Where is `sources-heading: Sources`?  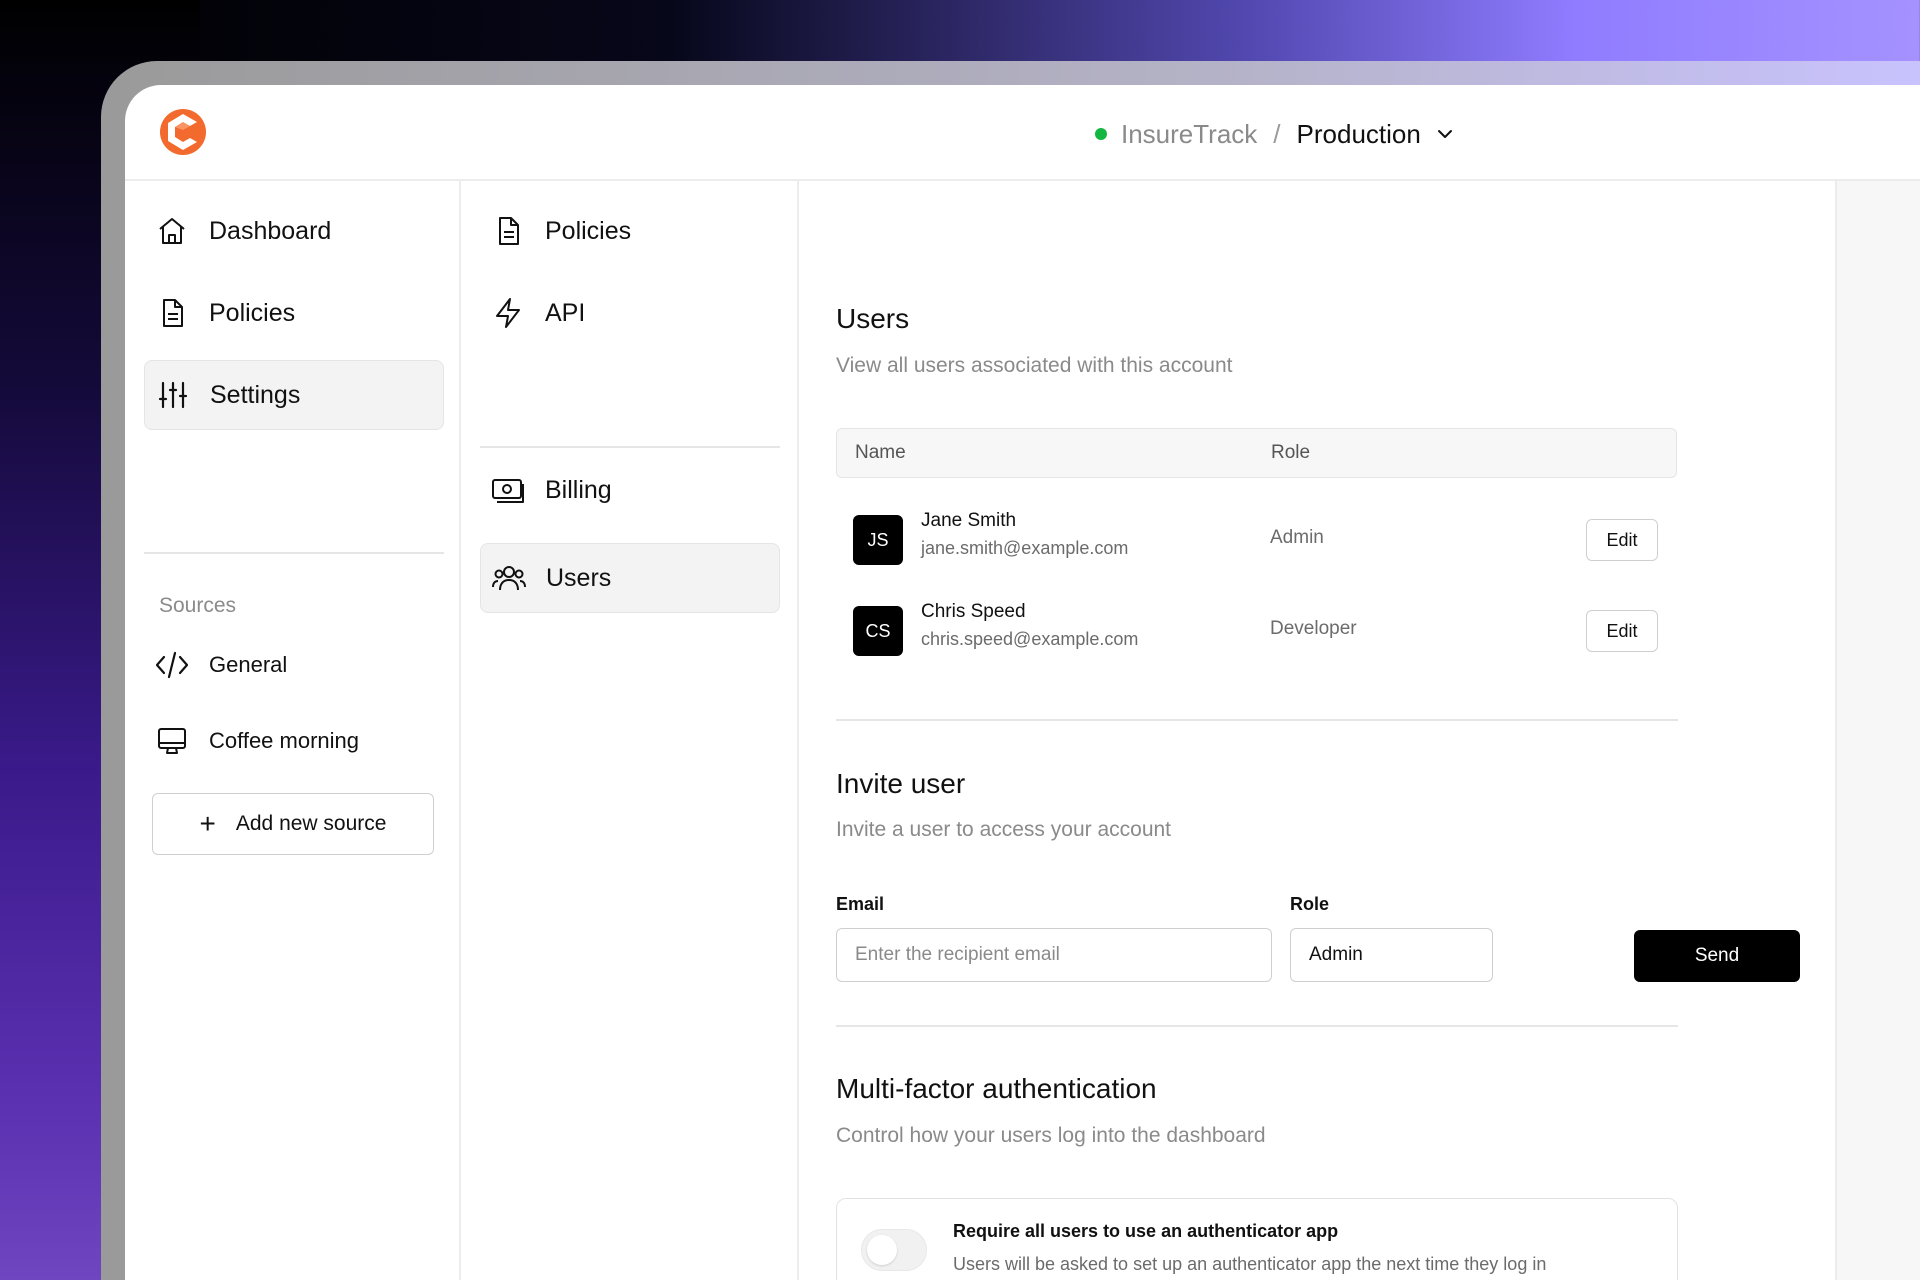
sources-heading: Sources is located at coordinates (198, 605).